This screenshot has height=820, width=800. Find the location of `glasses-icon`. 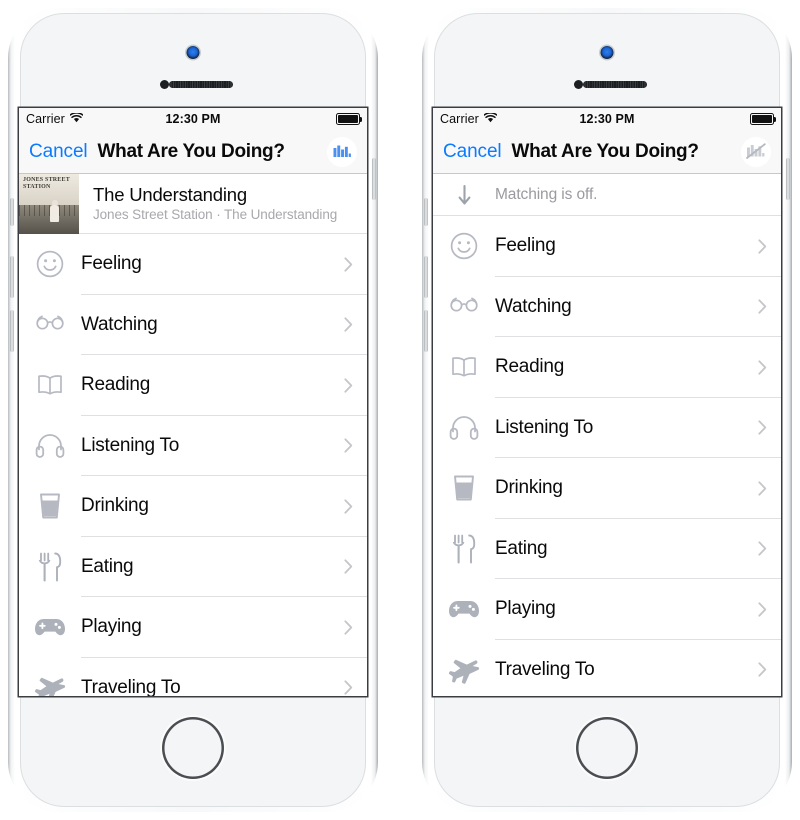

glasses-icon is located at coordinates (50, 325).